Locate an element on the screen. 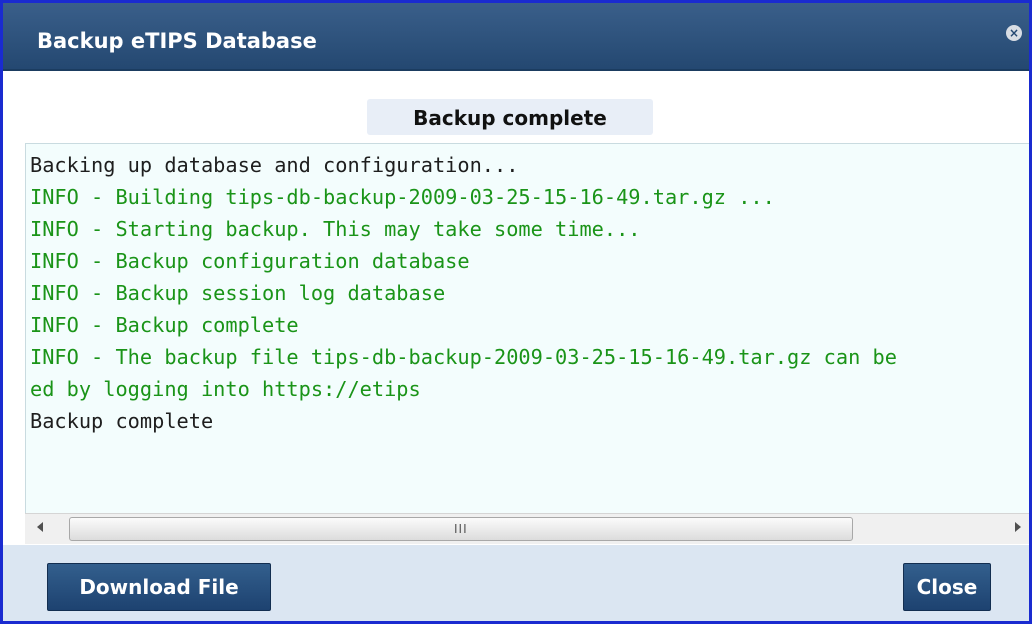 This screenshot has height=624, width=1032. scroll-left-arrow-icon is located at coordinates (40, 527).